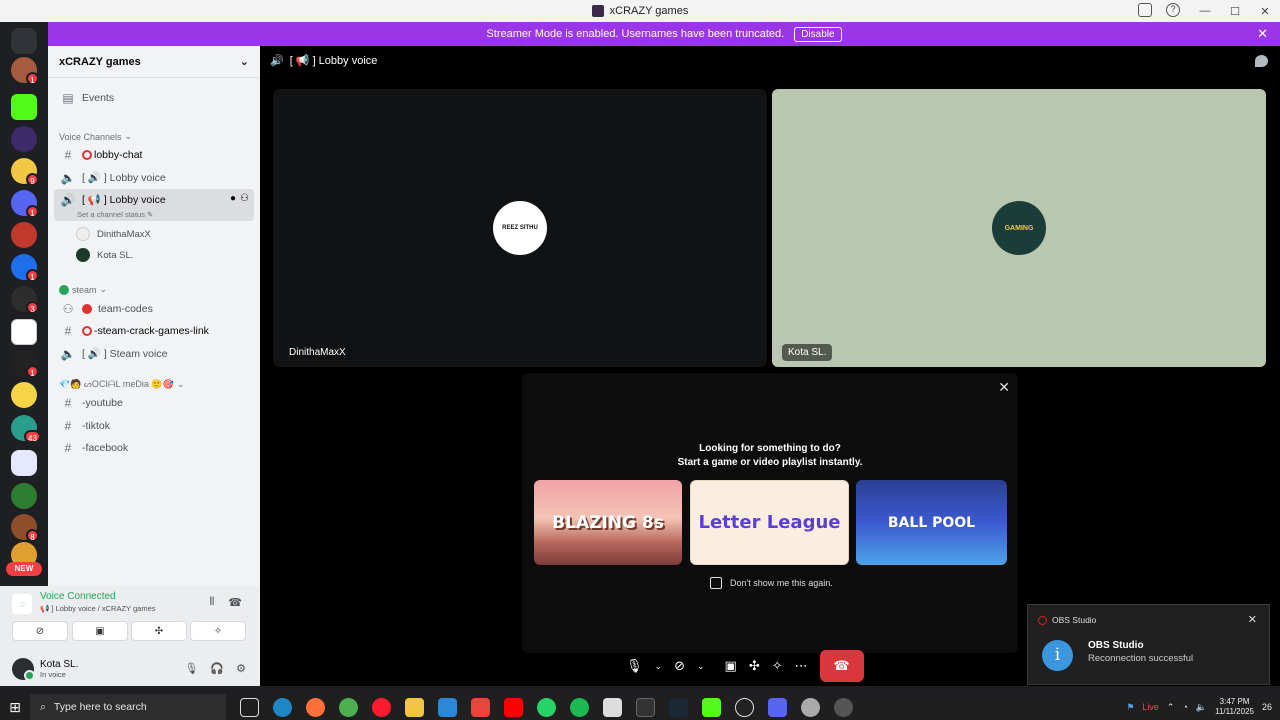 The width and height of the screenshot is (1280, 720). I want to click on task-view-icon, so click(249, 707).